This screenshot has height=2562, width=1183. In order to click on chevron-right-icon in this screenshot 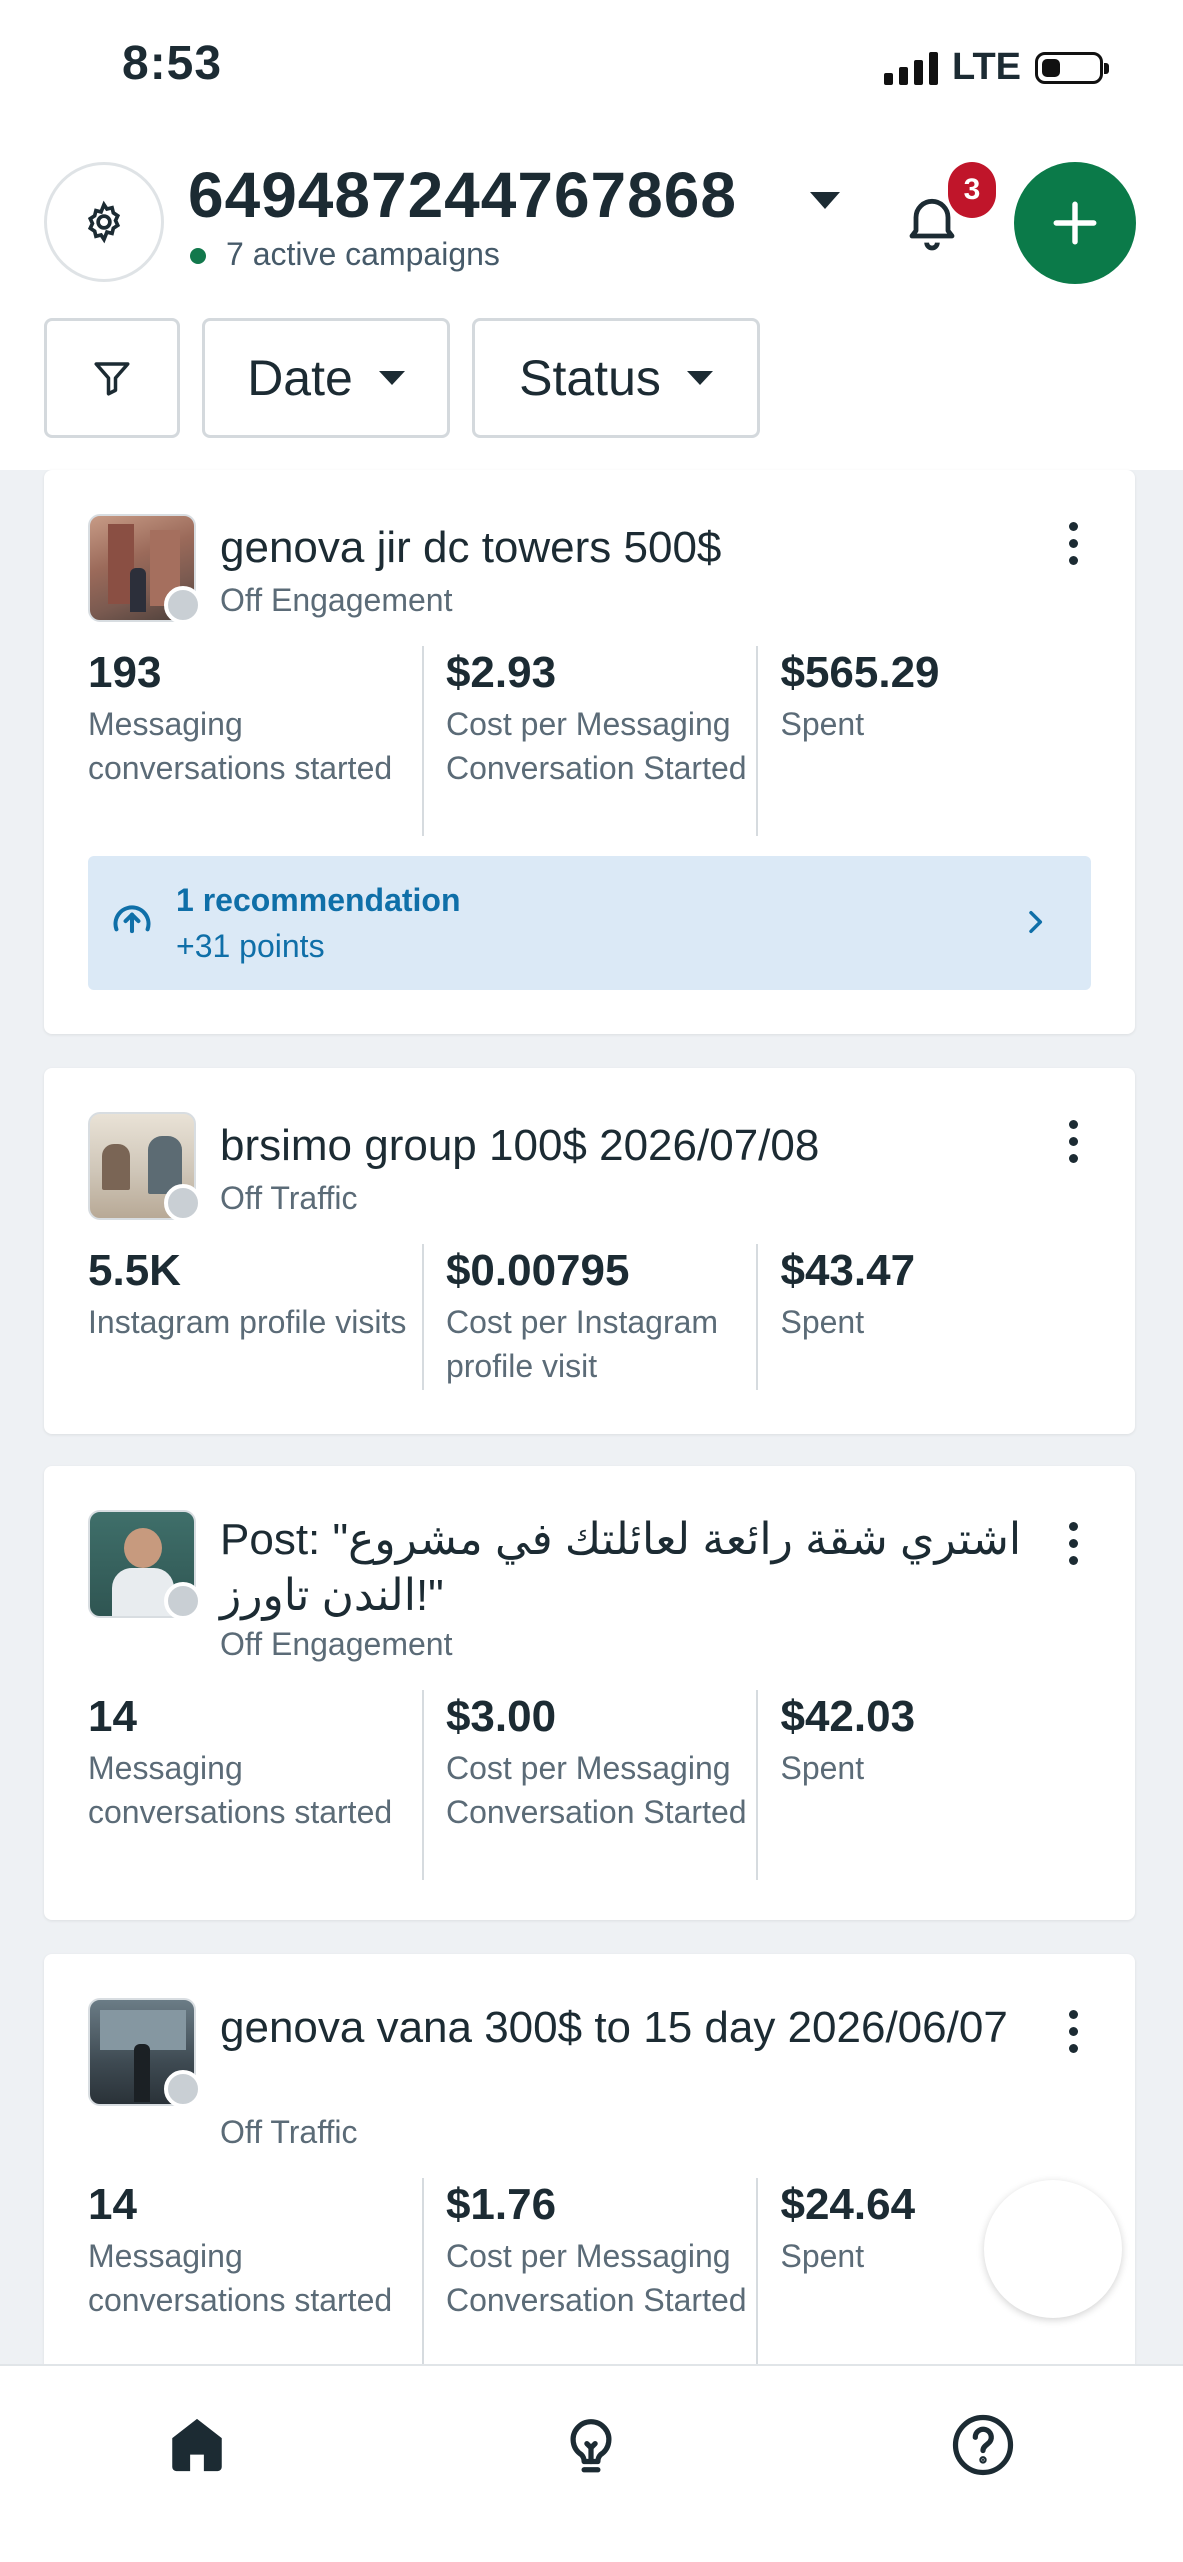, I will do `click(1036, 922)`.